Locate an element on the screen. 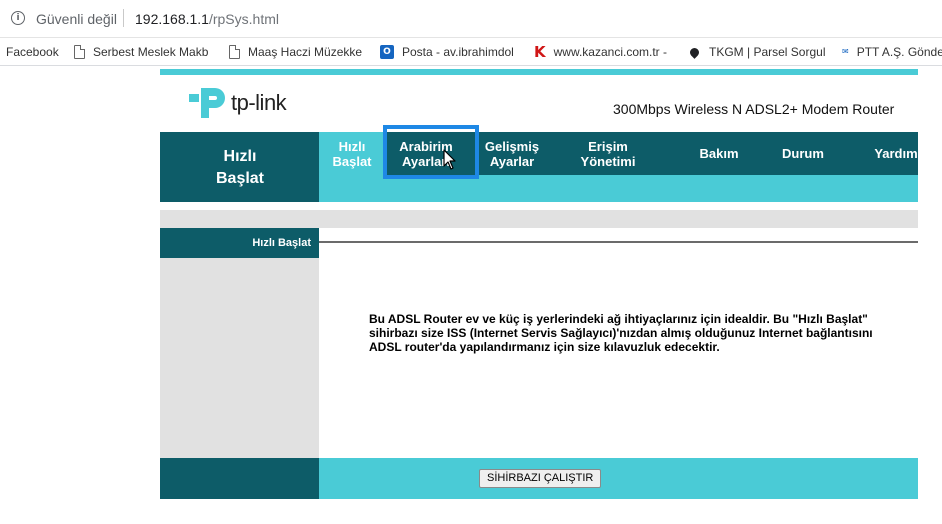  bookmark-label: Maaş Haczi Müzekke is located at coordinates (305, 52).